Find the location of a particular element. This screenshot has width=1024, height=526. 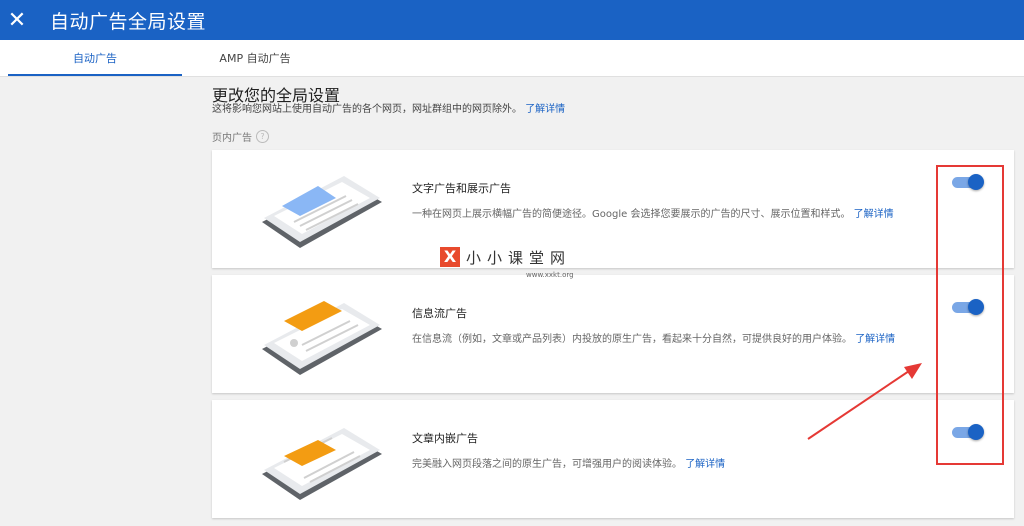

watermark-text: 小小课堂网 is located at coordinates (519, 258).